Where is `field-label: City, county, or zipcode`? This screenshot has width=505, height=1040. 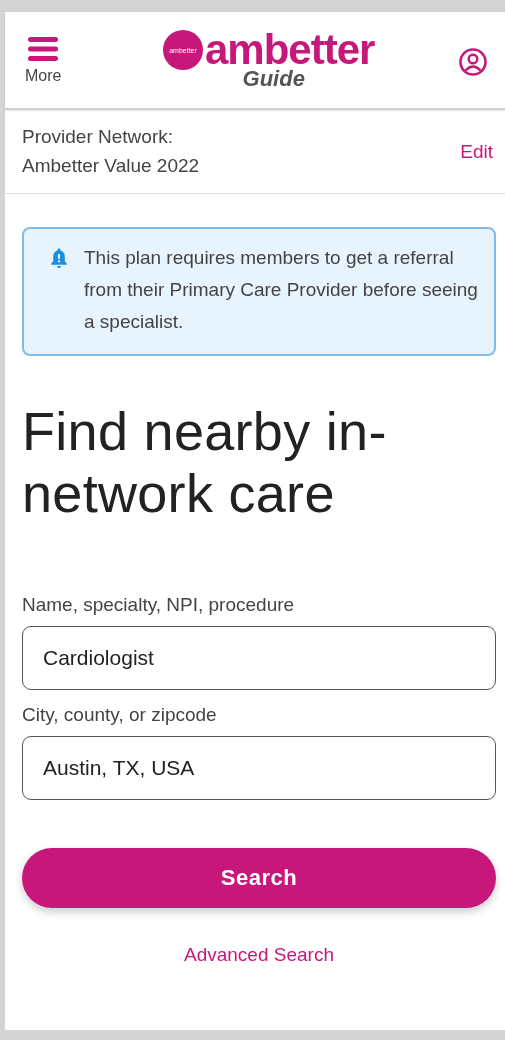 field-label: City, county, or zipcode is located at coordinates (120, 715).